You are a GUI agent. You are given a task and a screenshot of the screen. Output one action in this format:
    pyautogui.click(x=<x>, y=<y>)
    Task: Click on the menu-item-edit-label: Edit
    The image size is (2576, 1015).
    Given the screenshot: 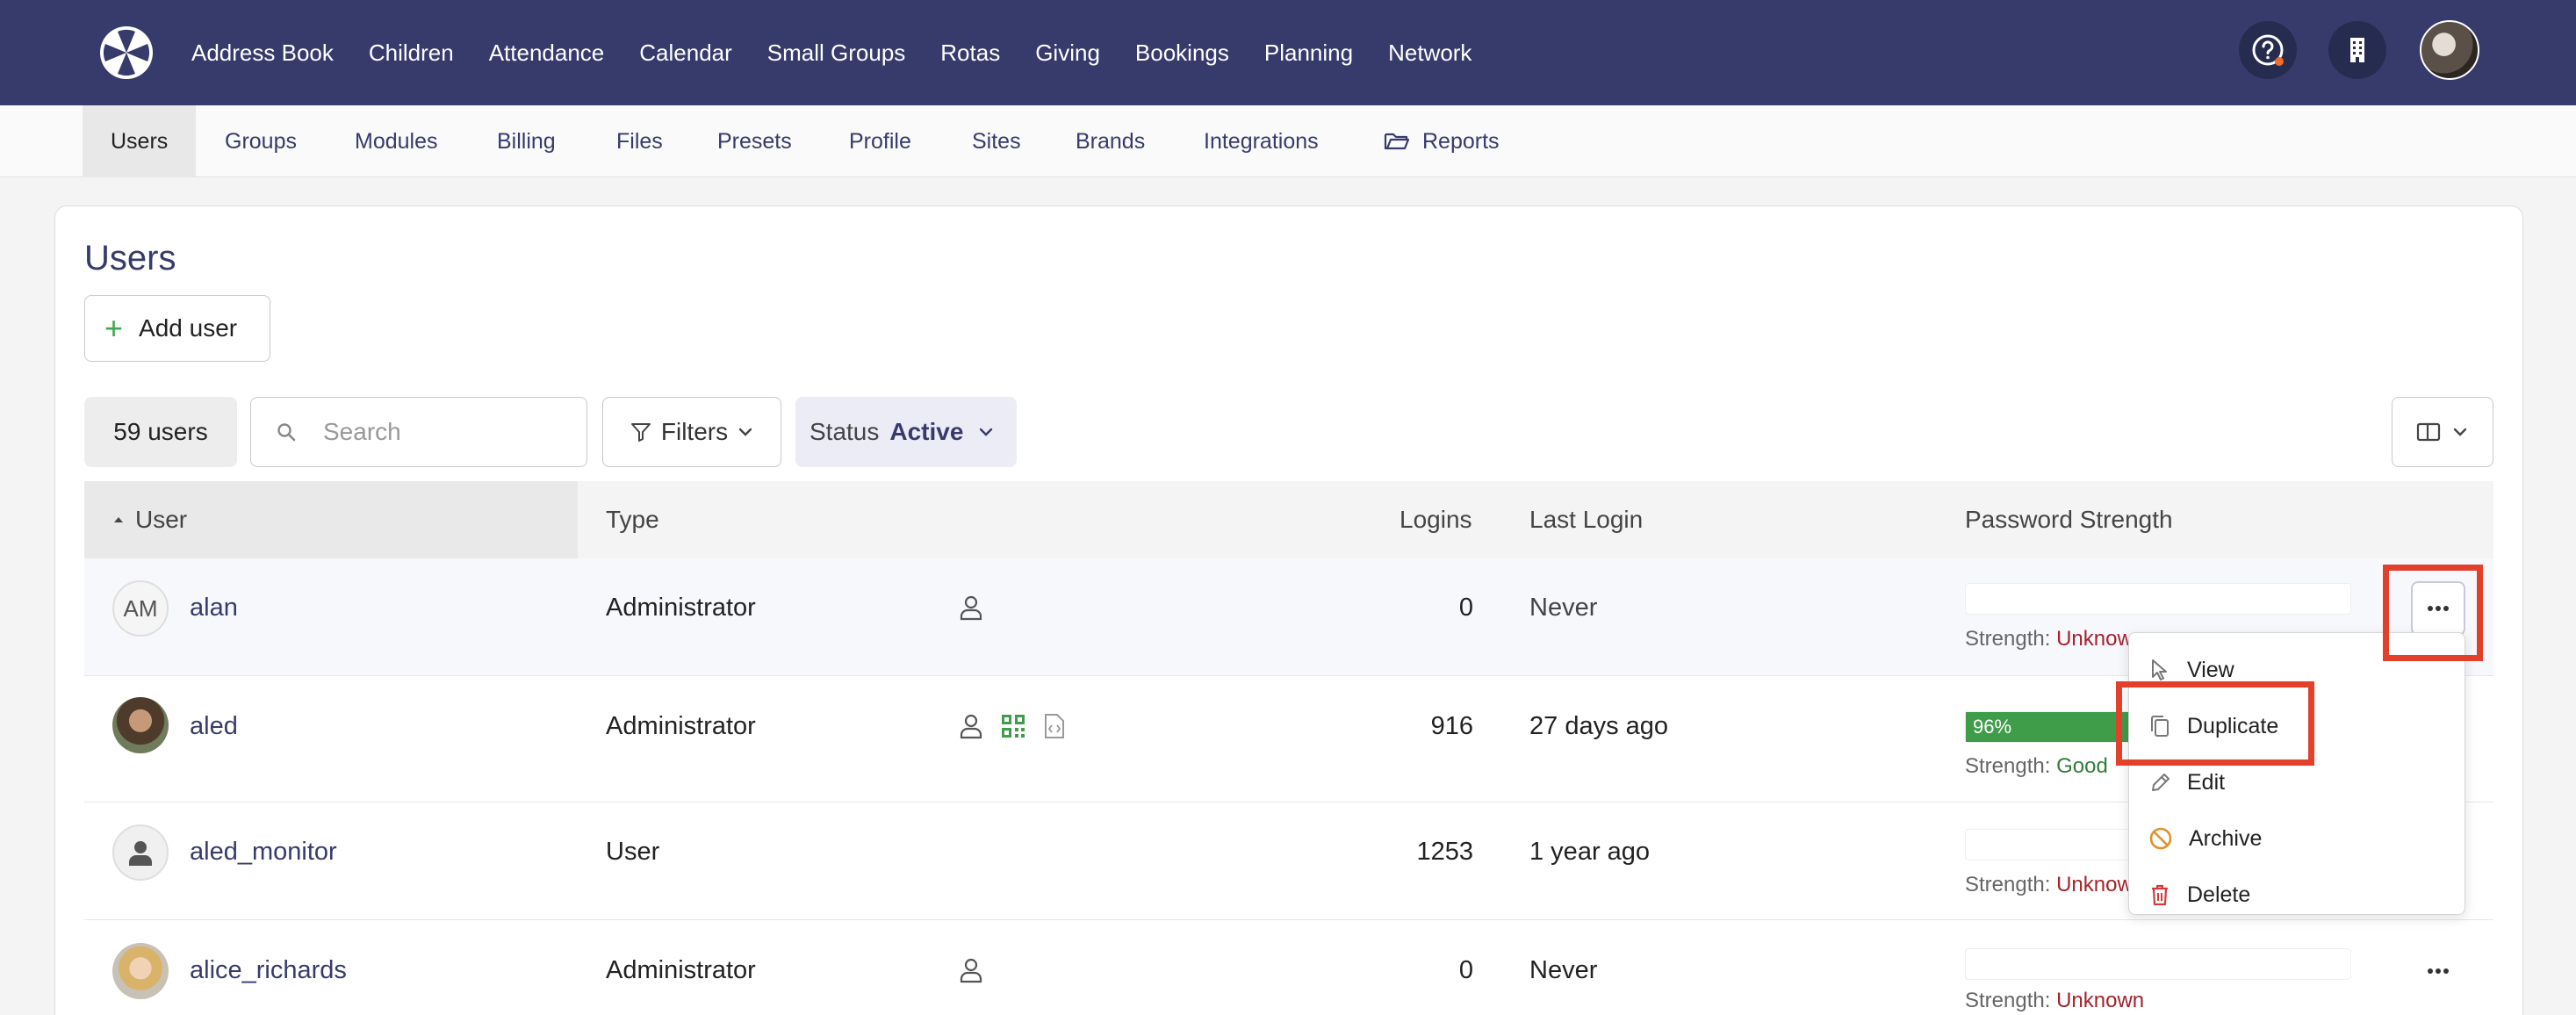 What is the action you would take?
    pyautogui.click(x=2206, y=782)
    